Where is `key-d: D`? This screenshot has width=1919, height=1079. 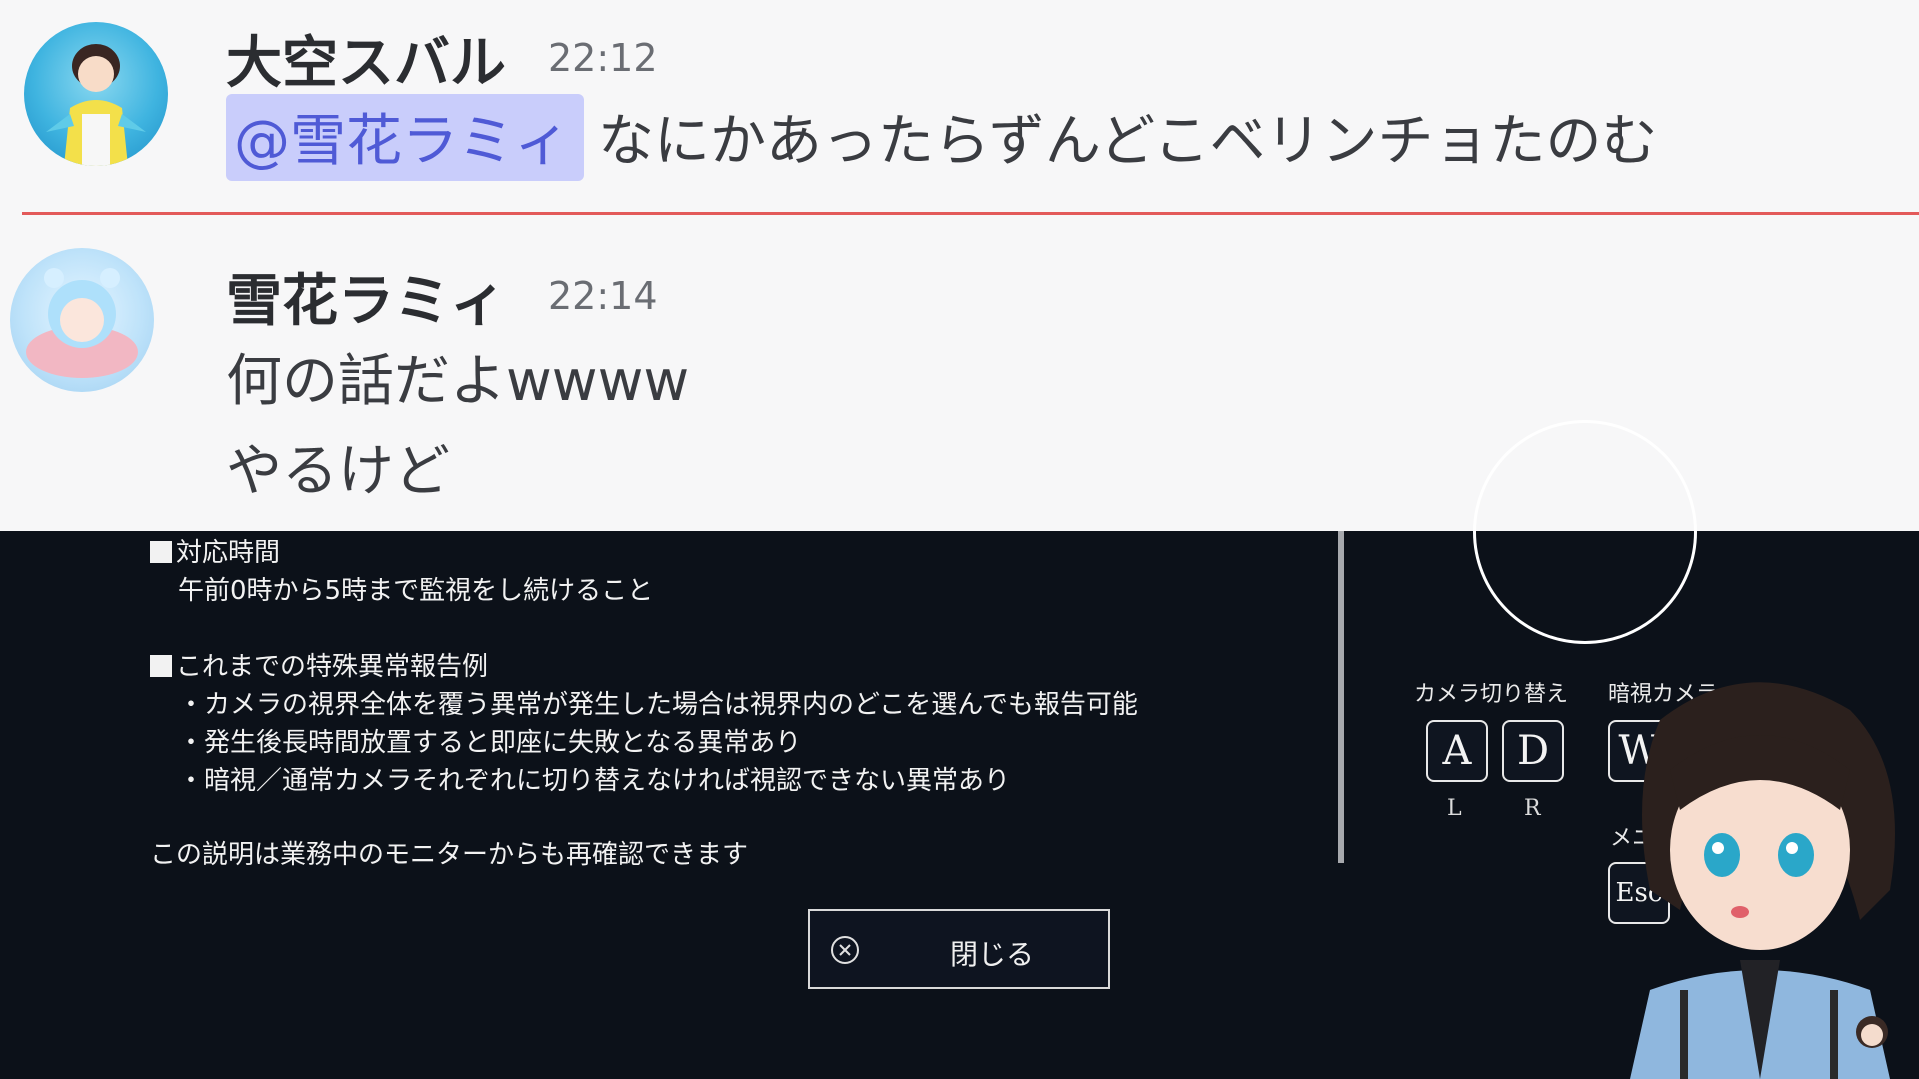 key-d: D is located at coordinates (1533, 751).